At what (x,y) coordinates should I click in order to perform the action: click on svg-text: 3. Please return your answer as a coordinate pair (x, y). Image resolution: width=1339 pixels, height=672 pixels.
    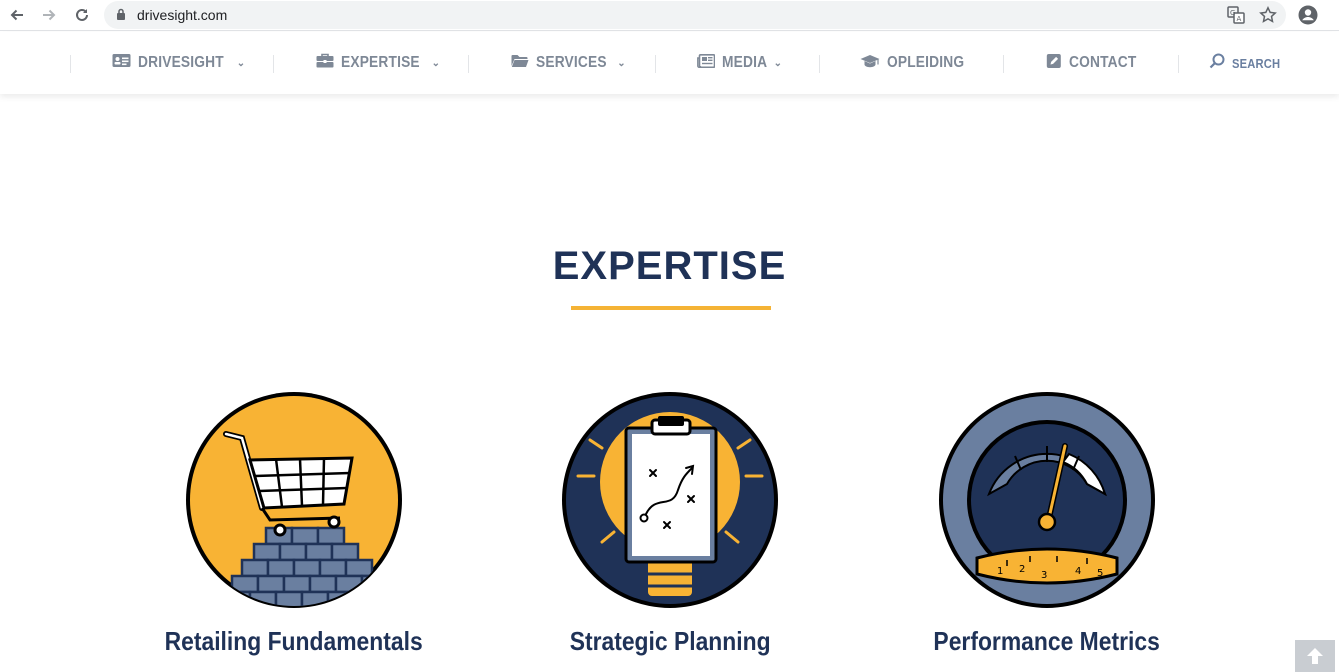
    Looking at the image, I should click on (1044, 575).